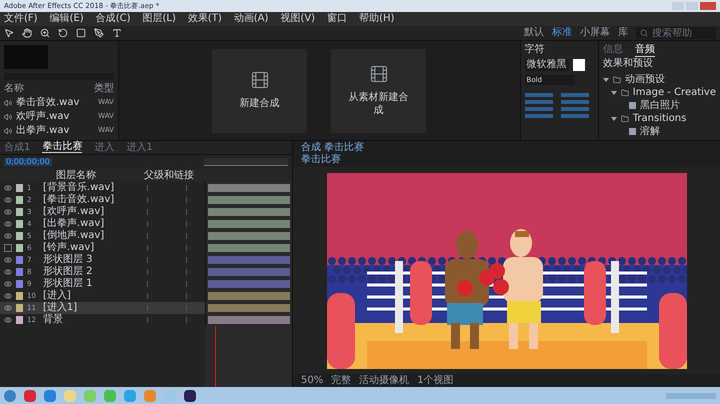 The height and width of the screenshot is (404, 720). What do you see at coordinates (43, 117) in the screenshot?
I see `project-item: 欢呼声.wav` at bounding box center [43, 117].